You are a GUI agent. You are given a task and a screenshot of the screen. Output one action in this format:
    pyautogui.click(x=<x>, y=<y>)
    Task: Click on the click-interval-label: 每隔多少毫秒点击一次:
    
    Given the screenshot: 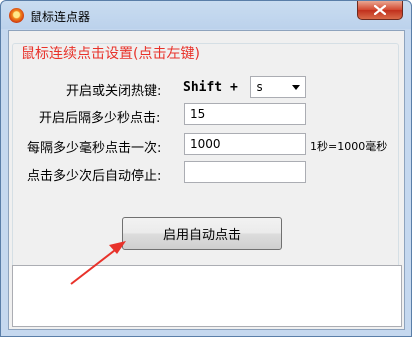 What is the action you would take?
    pyautogui.click(x=94, y=148)
    